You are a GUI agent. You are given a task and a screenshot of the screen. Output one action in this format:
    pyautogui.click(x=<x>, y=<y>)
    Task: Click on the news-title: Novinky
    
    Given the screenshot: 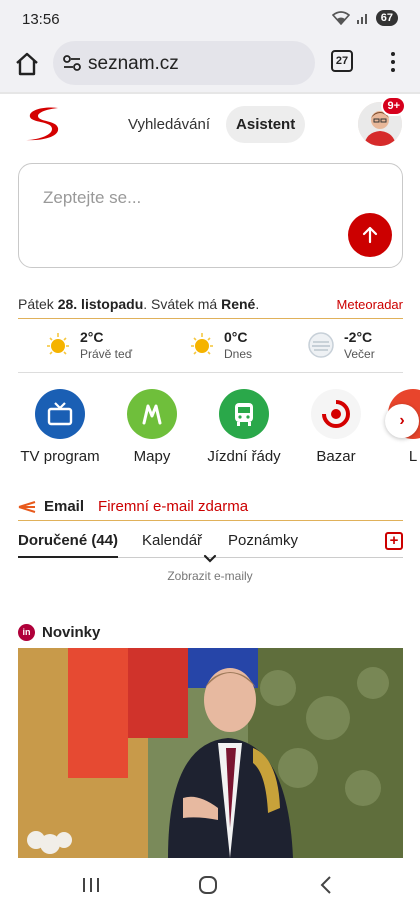 What is the action you would take?
    pyautogui.click(x=71, y=632)
    